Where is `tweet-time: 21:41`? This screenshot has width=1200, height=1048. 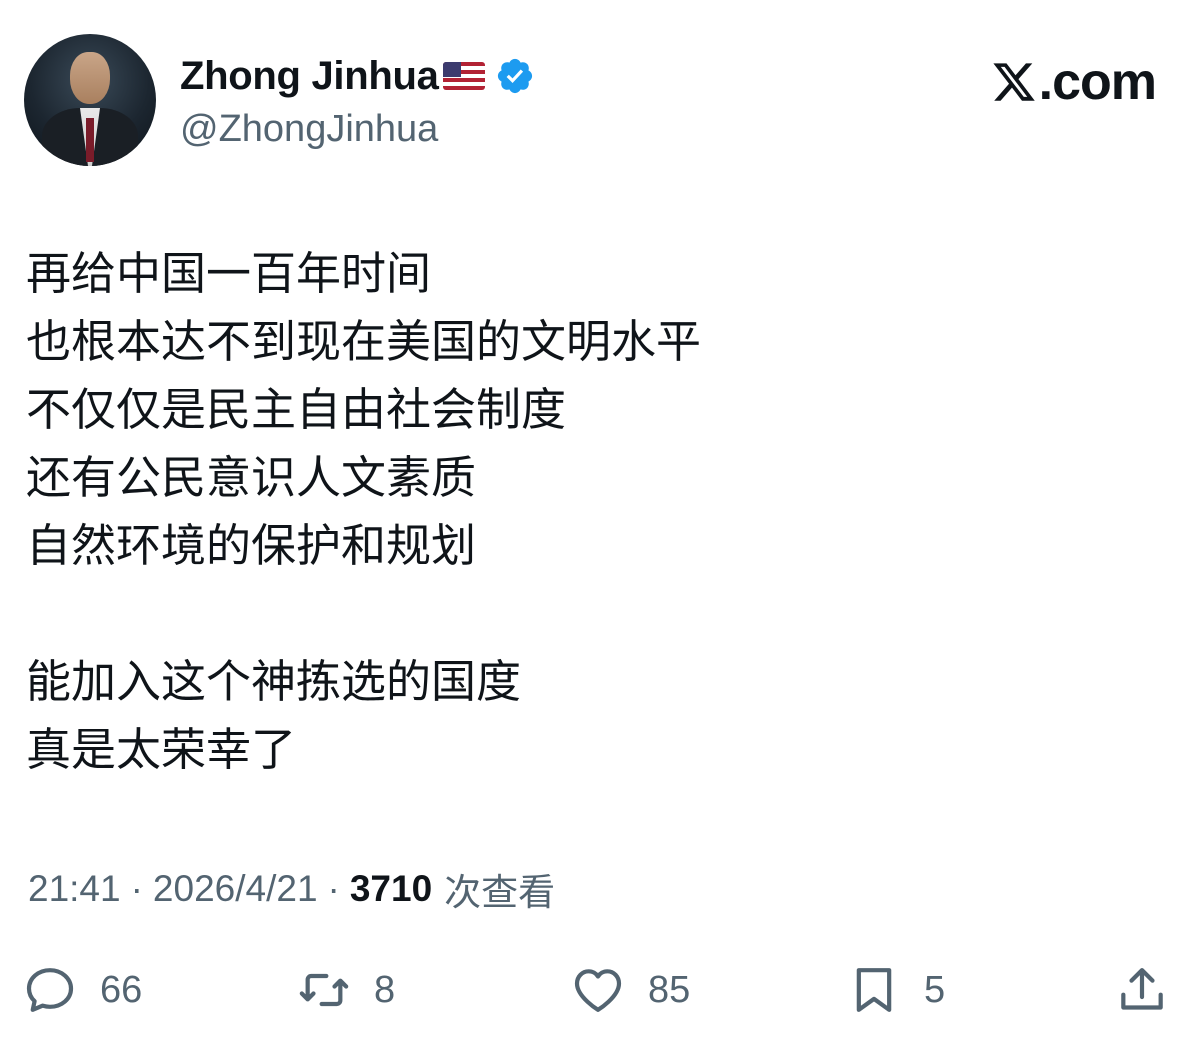 tweet-time: 21:41 is located at coordinates (74, 889).